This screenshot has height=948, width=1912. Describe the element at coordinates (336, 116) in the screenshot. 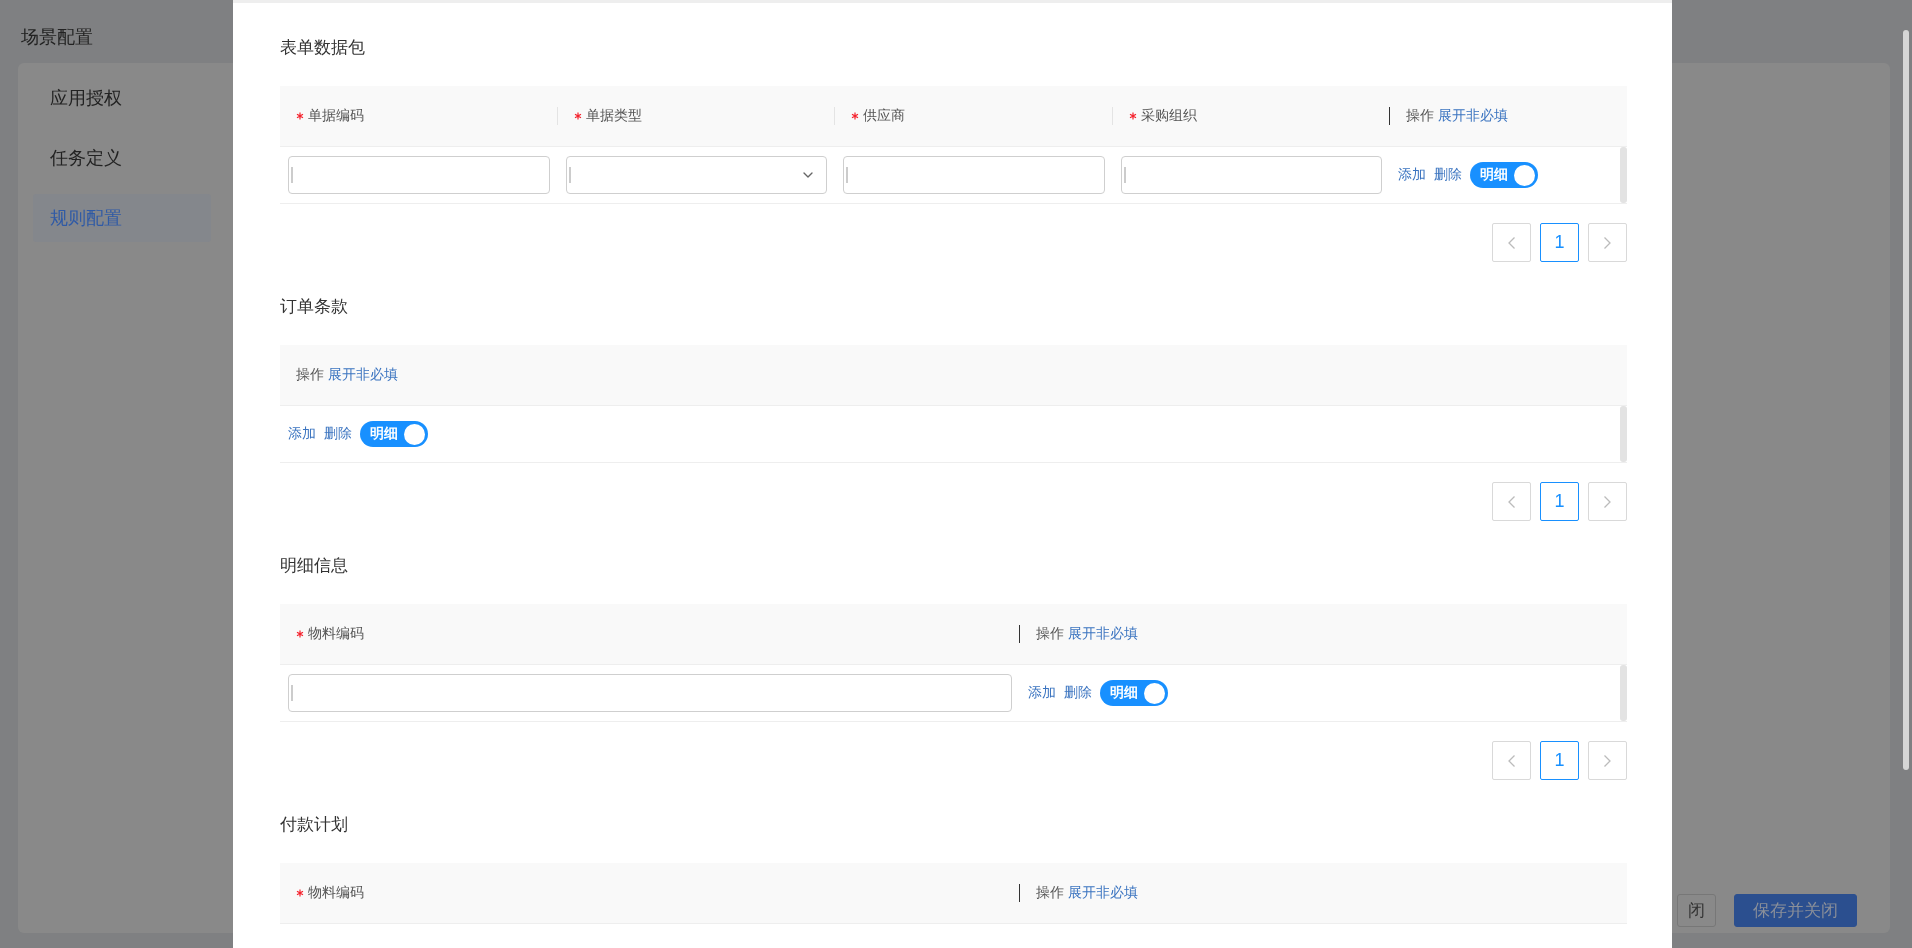

I see `column-header: 单据编码` at that location.